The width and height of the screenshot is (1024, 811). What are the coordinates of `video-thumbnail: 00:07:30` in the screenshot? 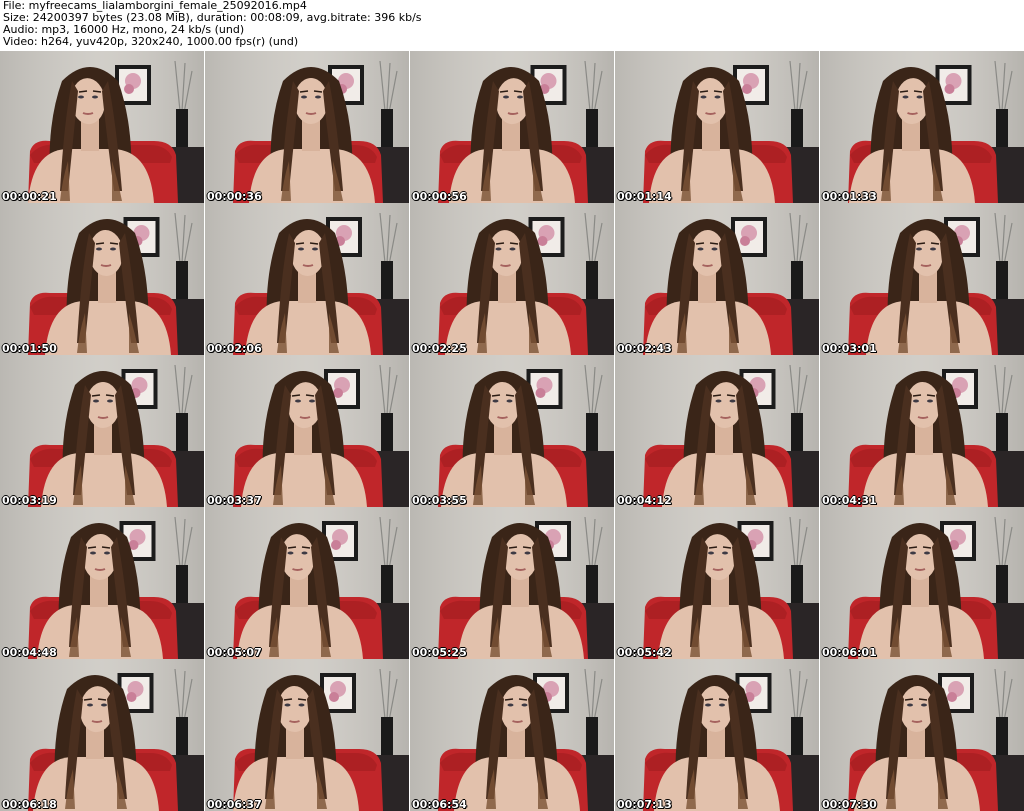 It's located at (922, 735).